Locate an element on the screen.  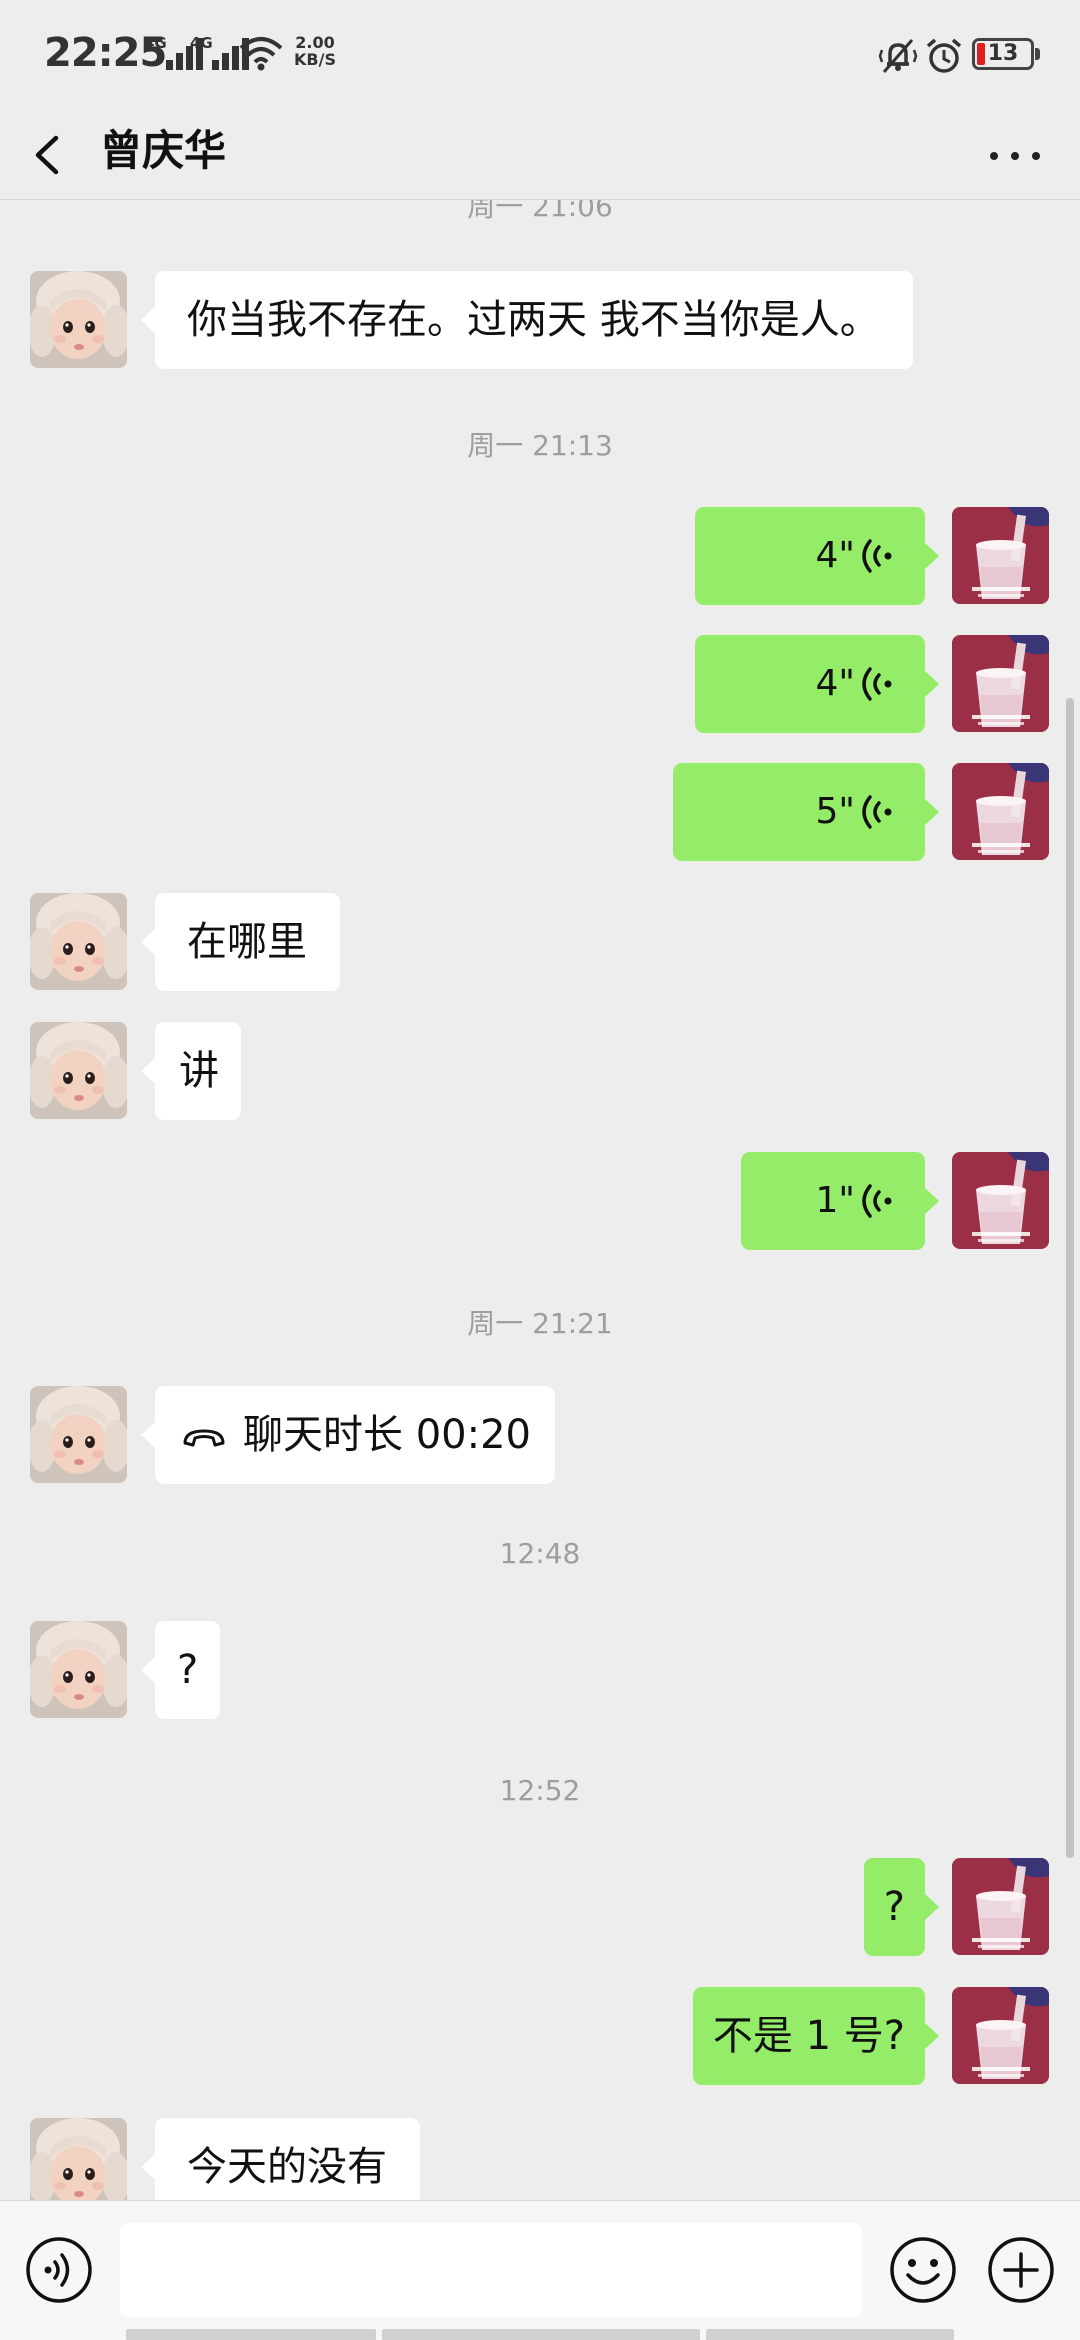
chevron-left-icon is located at coordinates (47, 155).